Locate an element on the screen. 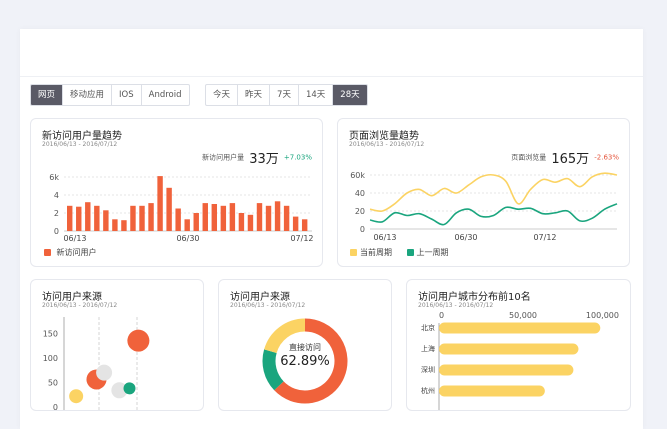  category-label: 深圳 is located at coordinates (428, 369).